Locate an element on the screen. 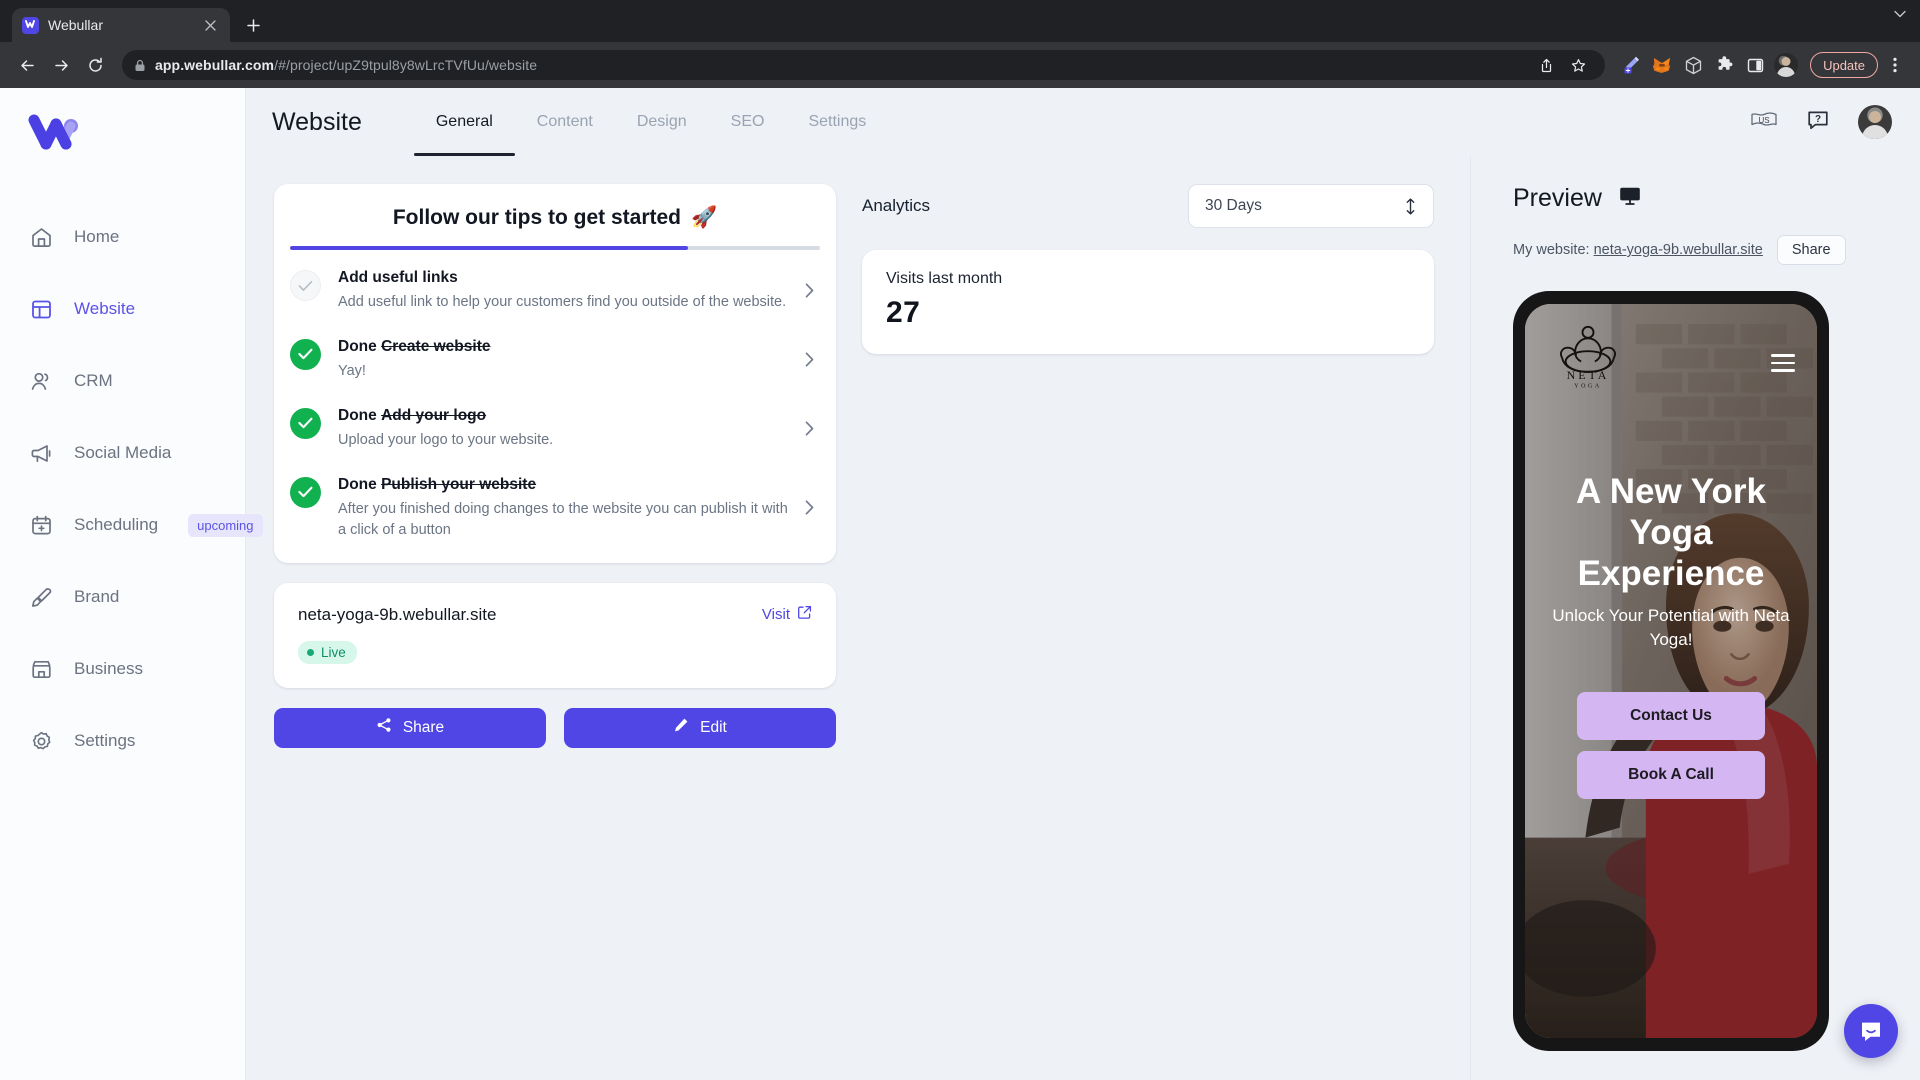  site-cta-contact-us: Contact Us is located at coordinates (1671, 716).